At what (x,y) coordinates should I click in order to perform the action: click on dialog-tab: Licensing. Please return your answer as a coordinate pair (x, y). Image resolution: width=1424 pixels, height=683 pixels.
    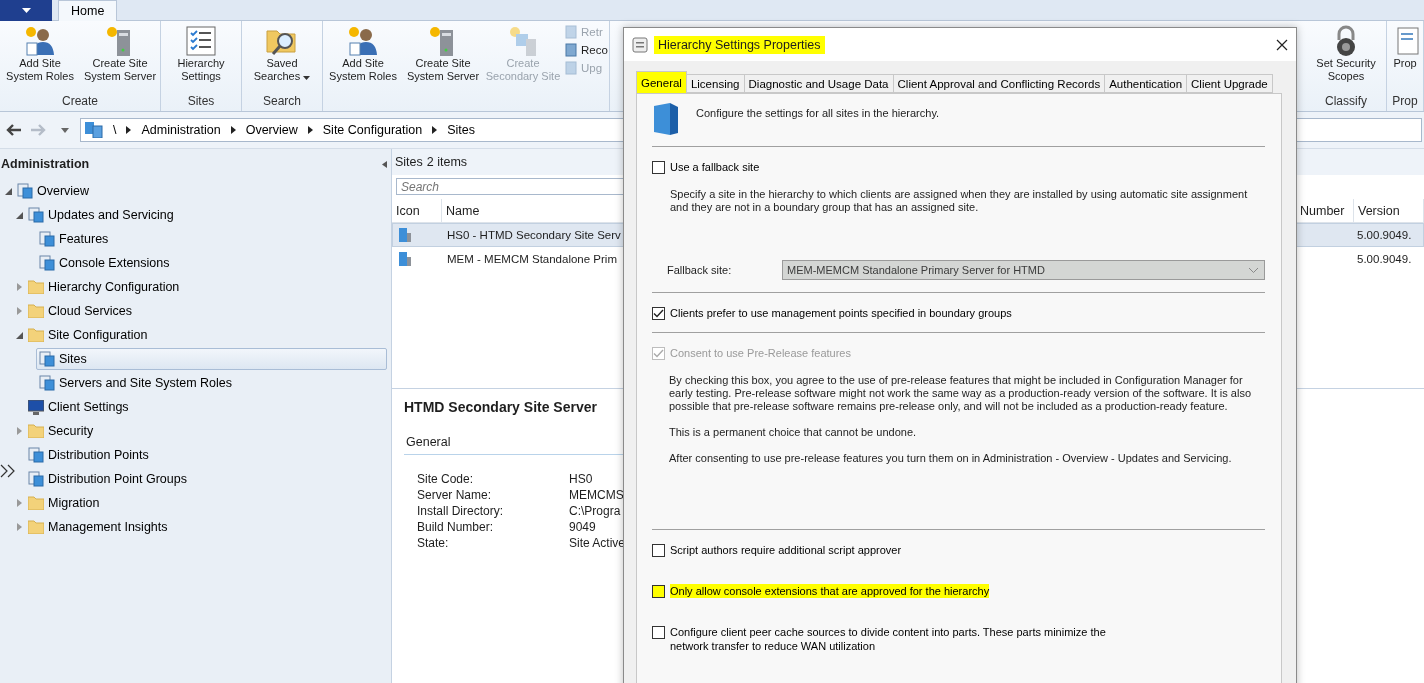
    Looking at the image, I should click on (715, 83).